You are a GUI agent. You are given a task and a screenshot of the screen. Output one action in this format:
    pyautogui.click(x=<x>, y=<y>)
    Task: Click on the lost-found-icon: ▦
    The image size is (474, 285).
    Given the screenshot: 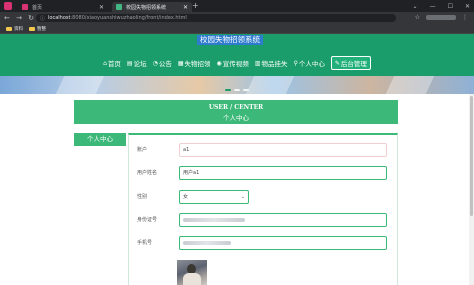 What is the action you would take?
    pyautogui.click(x=180, y=63)
    